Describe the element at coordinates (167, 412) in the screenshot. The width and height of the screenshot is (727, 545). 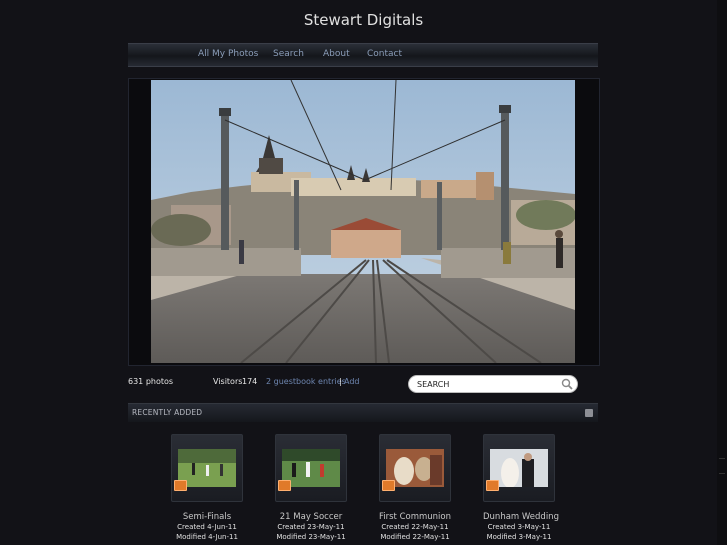
I see `recently-added-title: RECENTLY ADDED` at that location.